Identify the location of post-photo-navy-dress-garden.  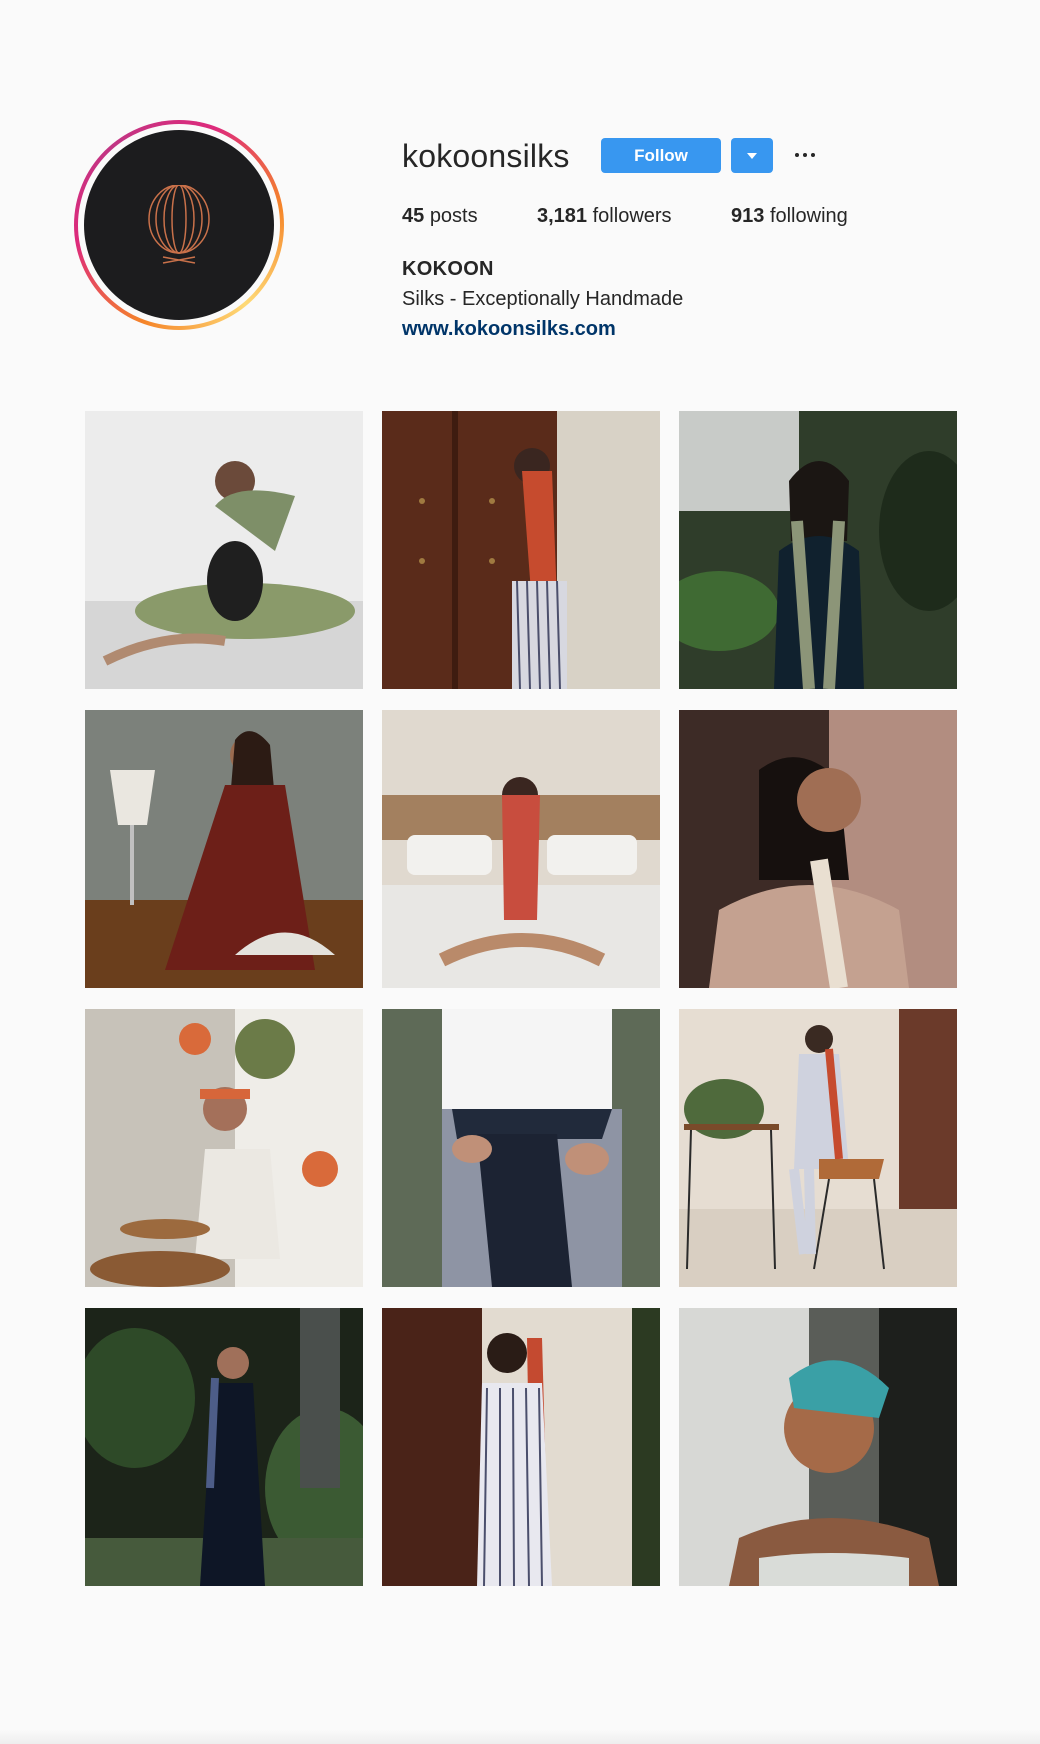
(224, 1447).